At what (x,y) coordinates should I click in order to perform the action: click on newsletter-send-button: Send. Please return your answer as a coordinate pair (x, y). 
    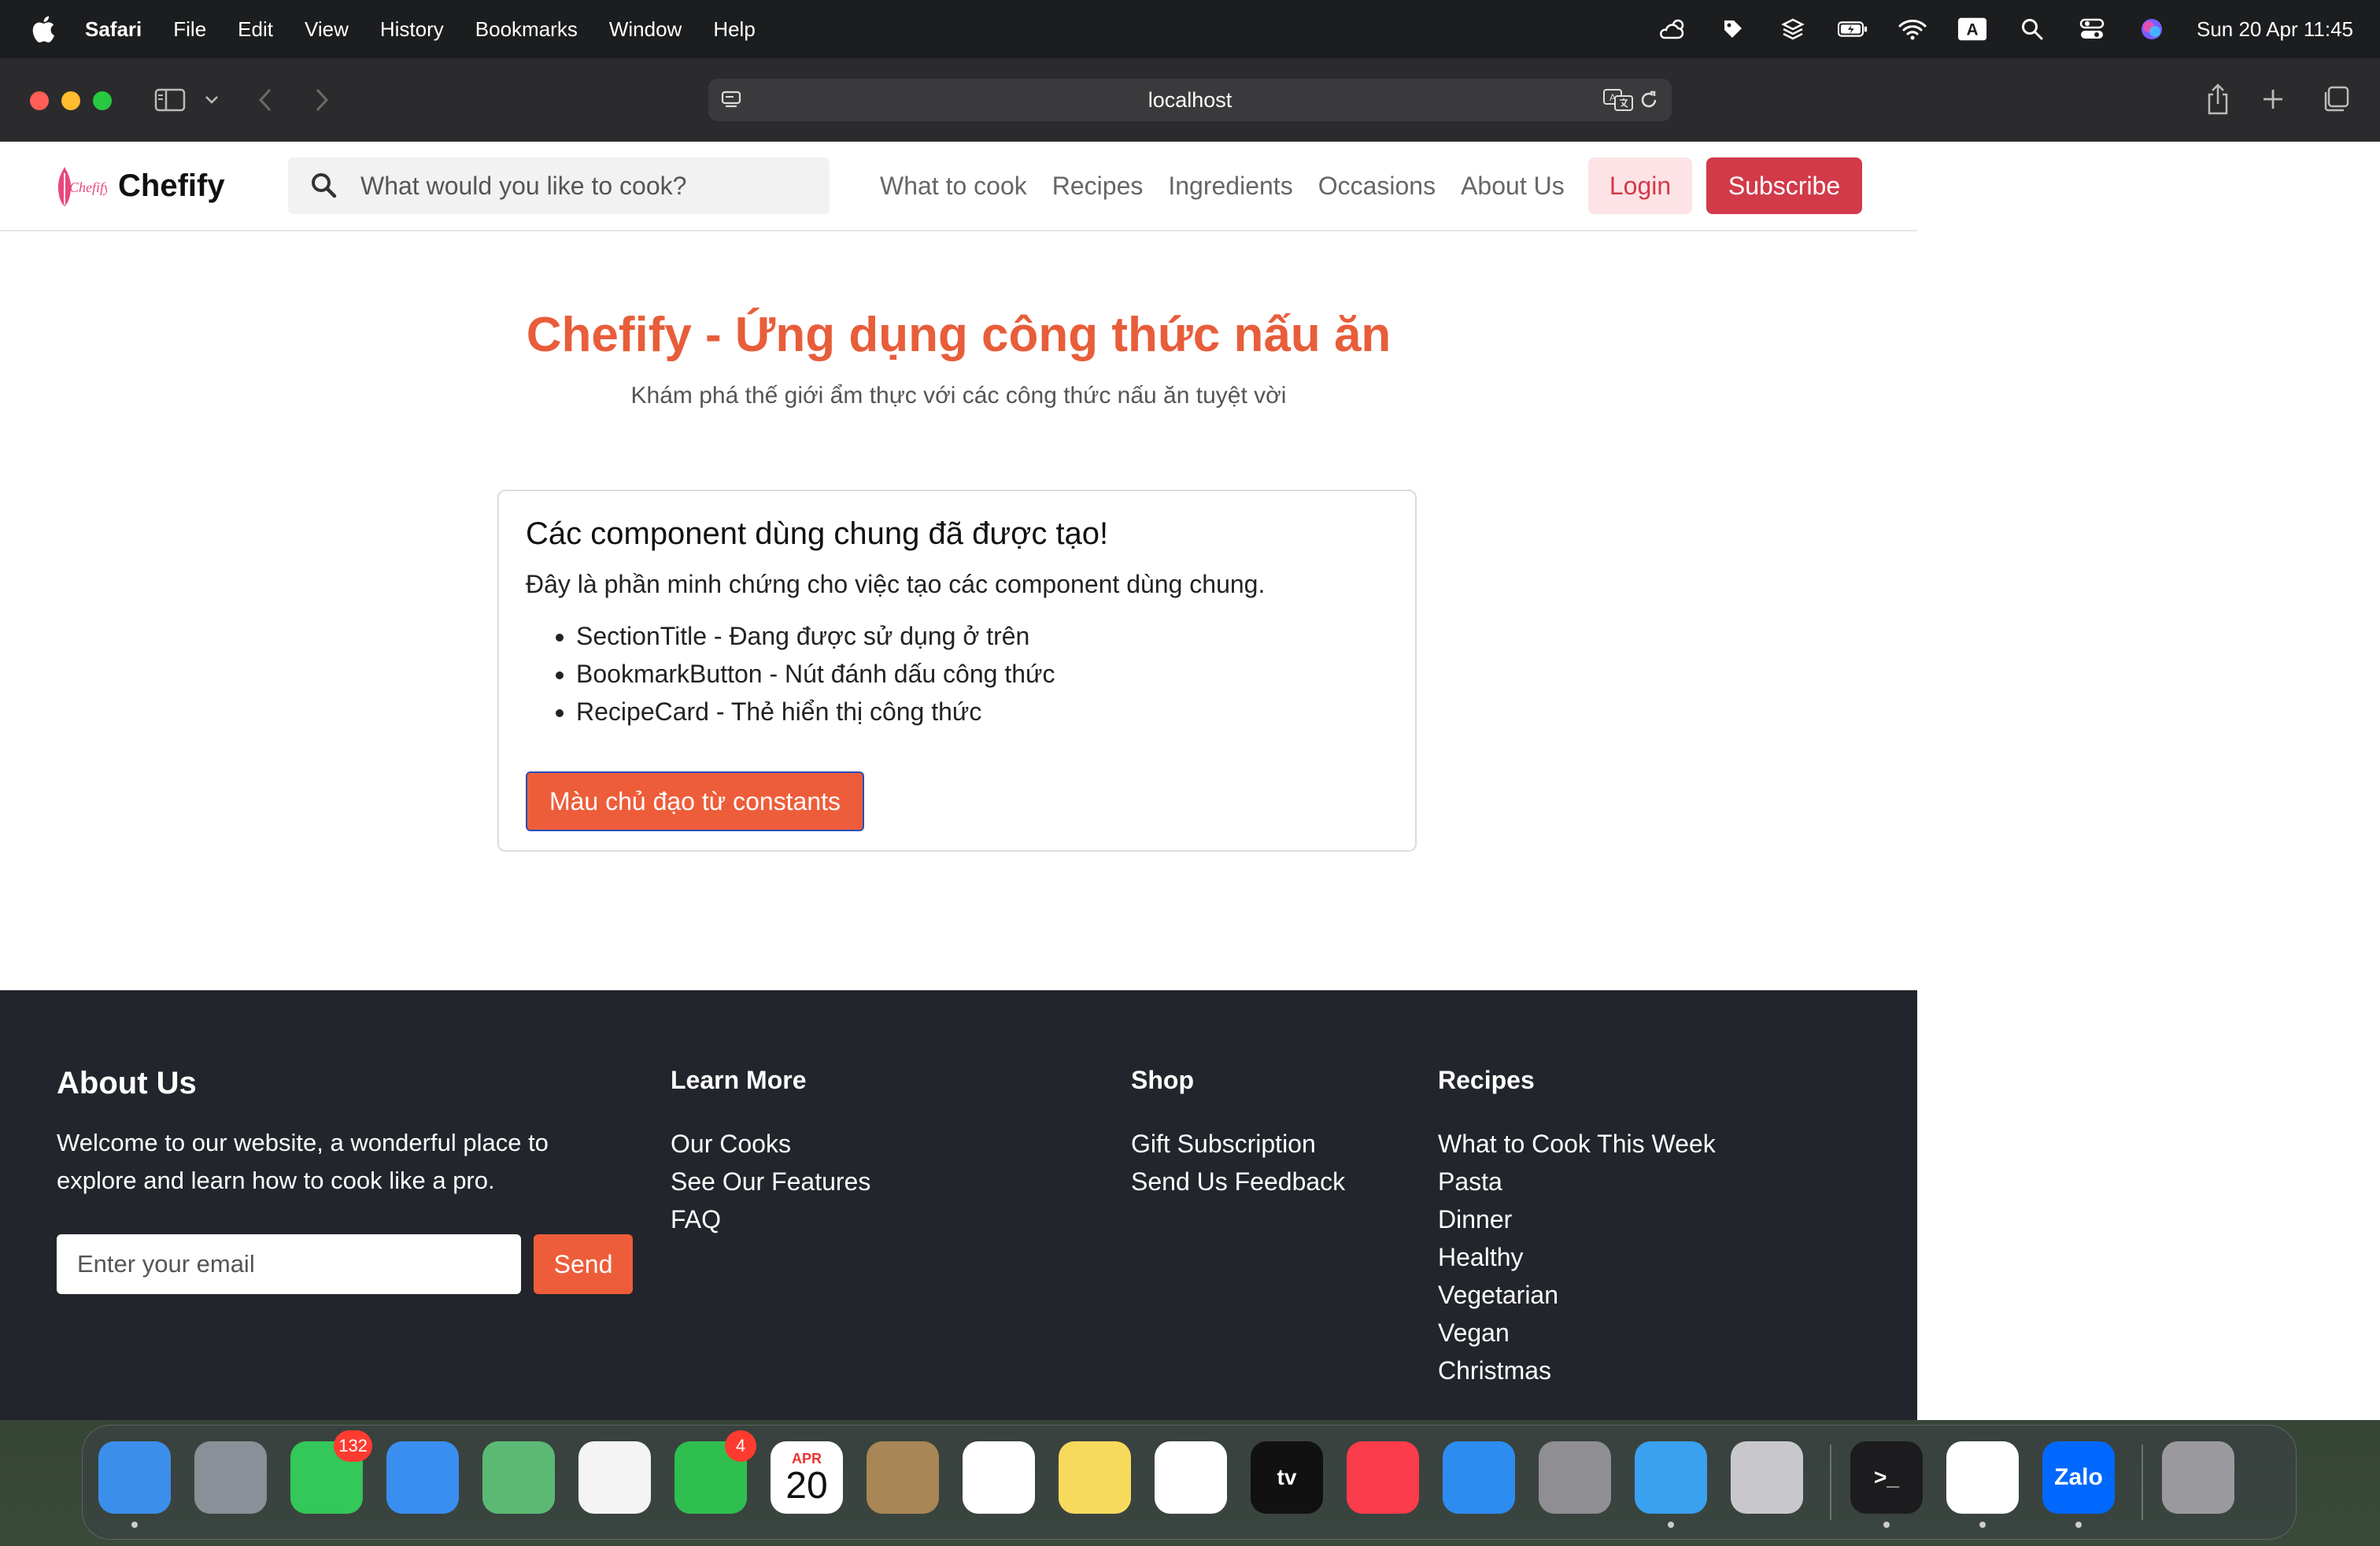
    Looking at the image, I should click on (583, 1264).